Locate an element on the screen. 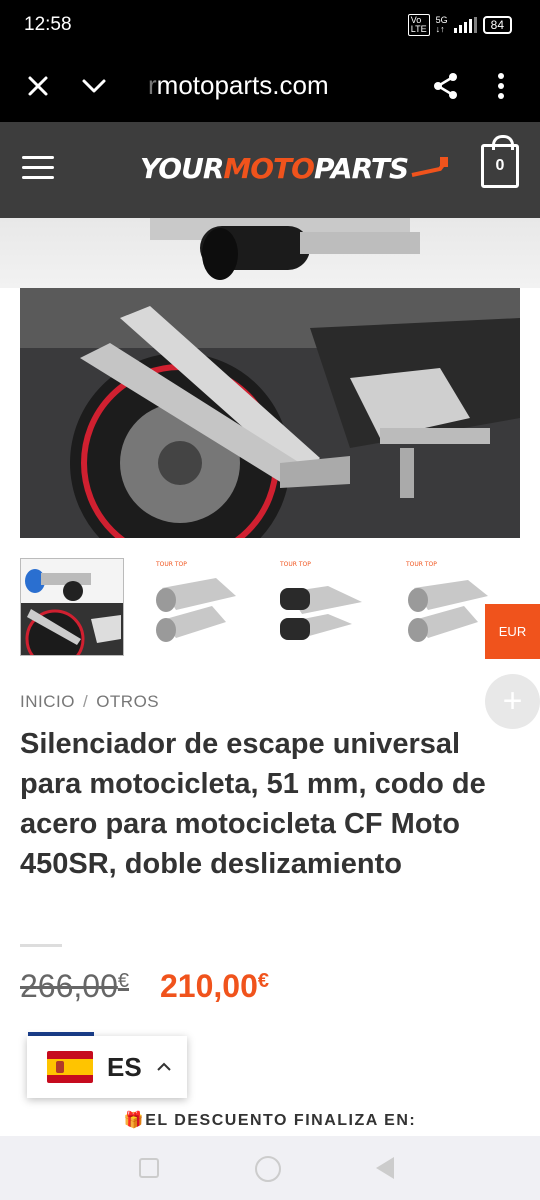  hamburger-menu-icon is located at coordinates (38, 168).